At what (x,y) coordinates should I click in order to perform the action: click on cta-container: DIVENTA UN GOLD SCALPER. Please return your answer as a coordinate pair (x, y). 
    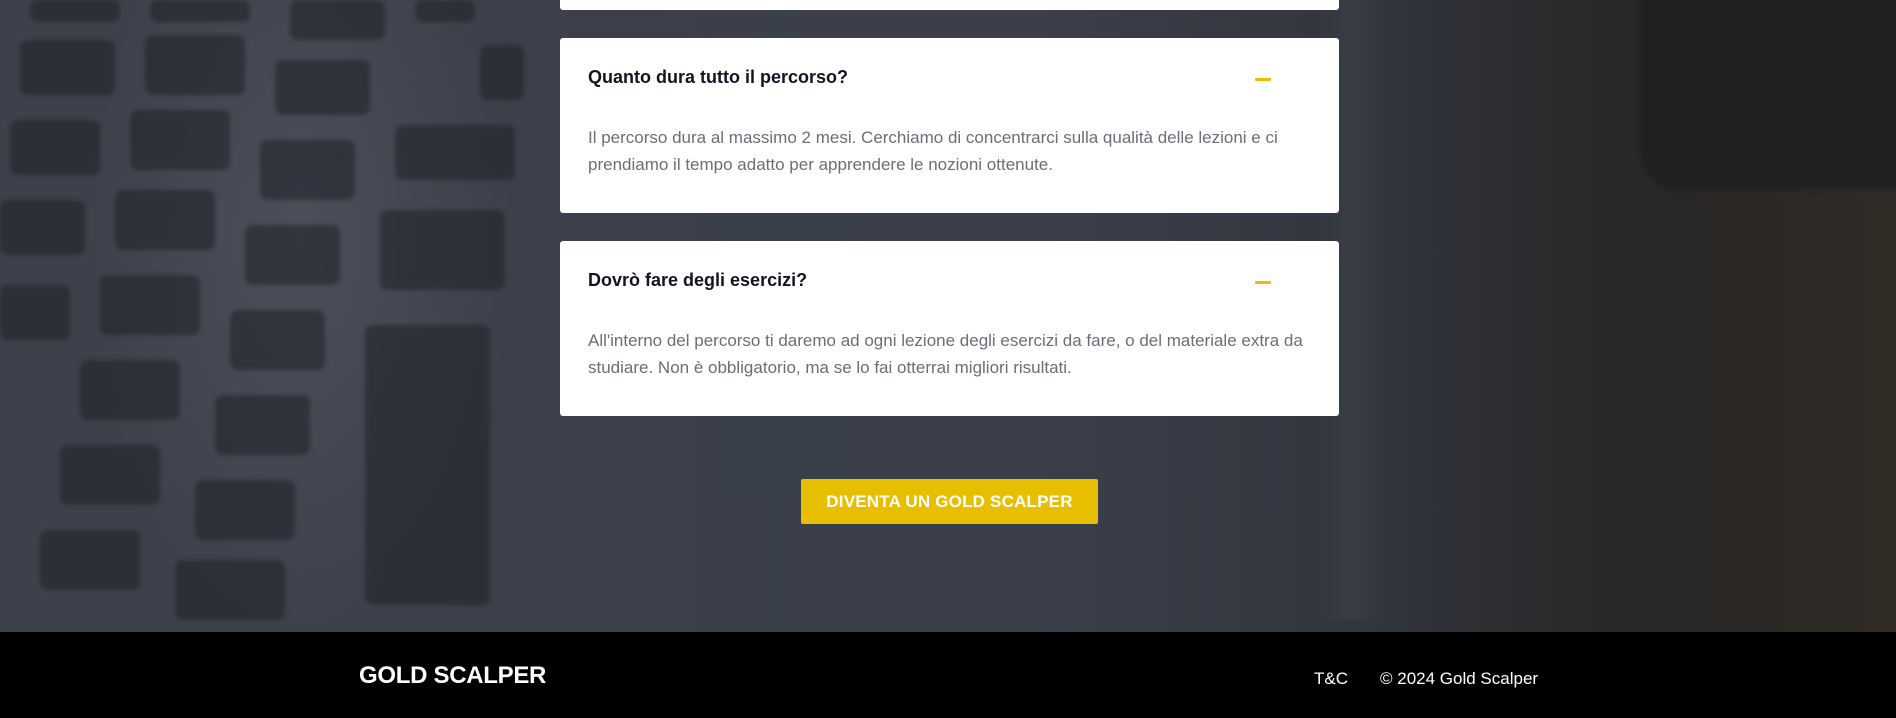
    Looking at the image, I should click on (949, 501).